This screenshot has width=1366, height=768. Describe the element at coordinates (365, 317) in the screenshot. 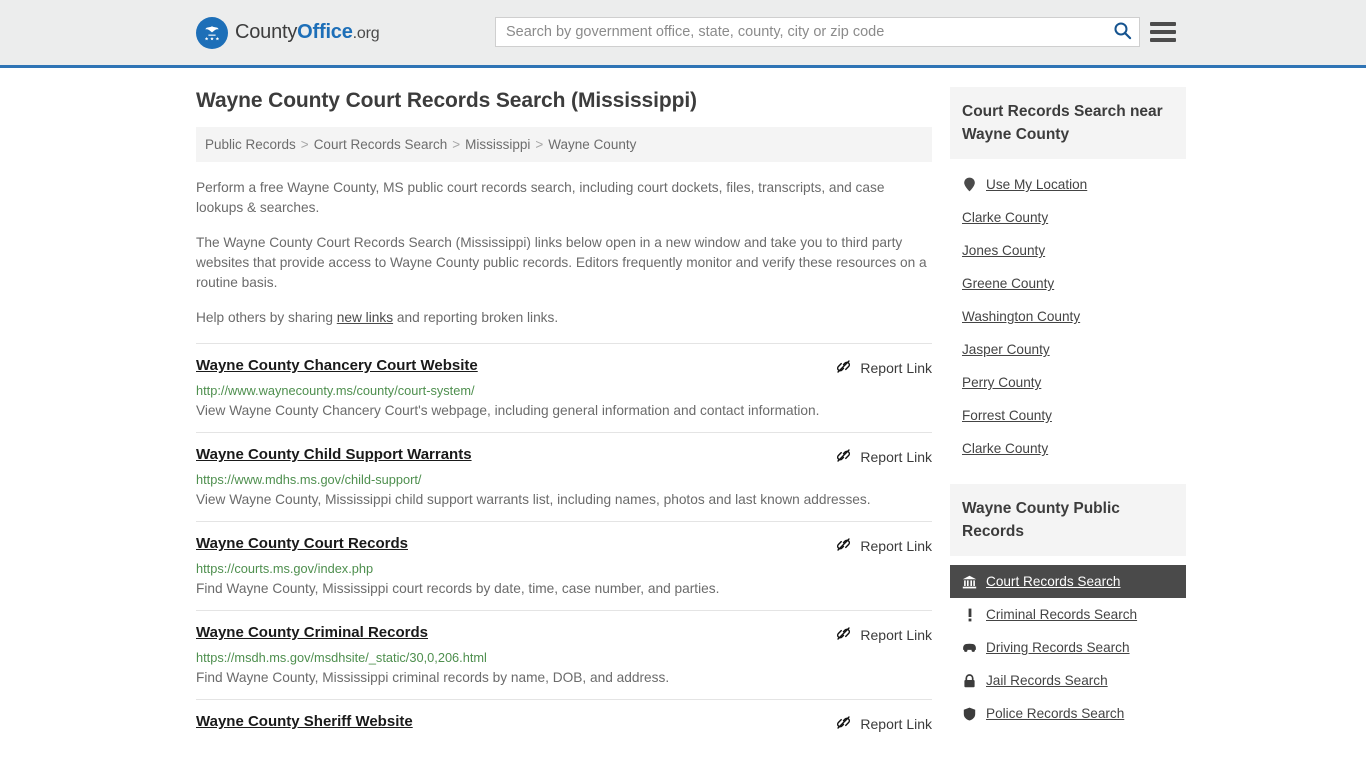

I see `new-links-link: new links` at that location.